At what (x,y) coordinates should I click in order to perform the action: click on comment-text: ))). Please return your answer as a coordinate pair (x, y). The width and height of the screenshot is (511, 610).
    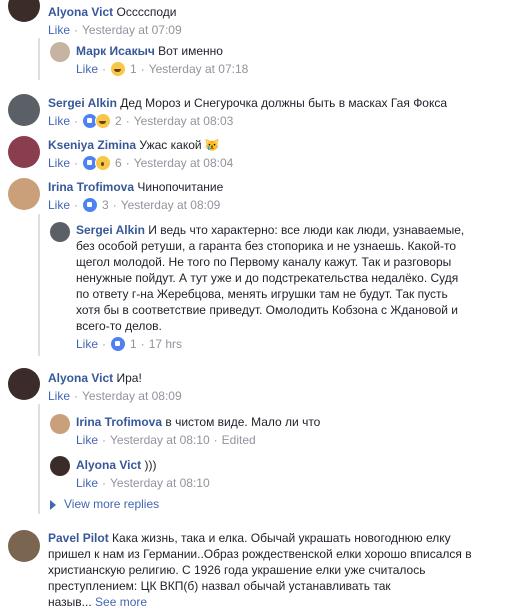
    Looking at the image, I should click on (150, 465).